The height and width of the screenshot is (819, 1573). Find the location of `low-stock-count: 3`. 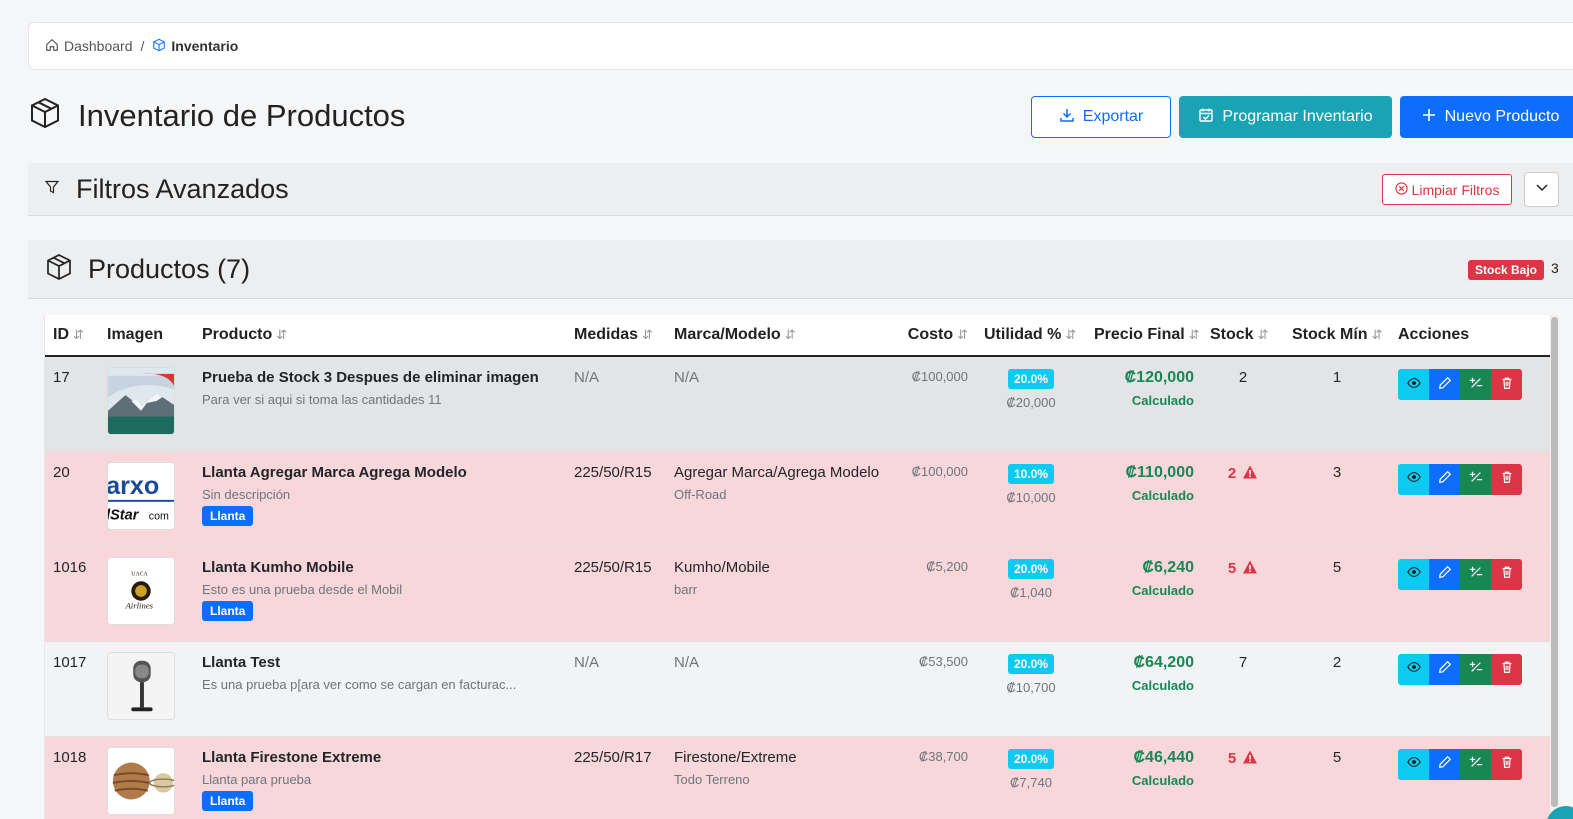

low-stock-count: 3 is located at coordinates (1555, 268).